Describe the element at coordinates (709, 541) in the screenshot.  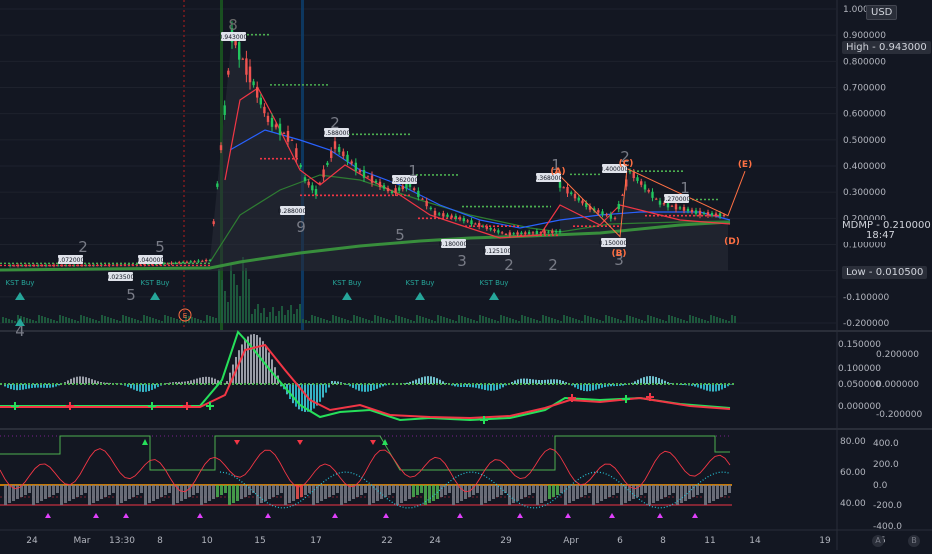
I see `time-tick-label: 11` at that location.